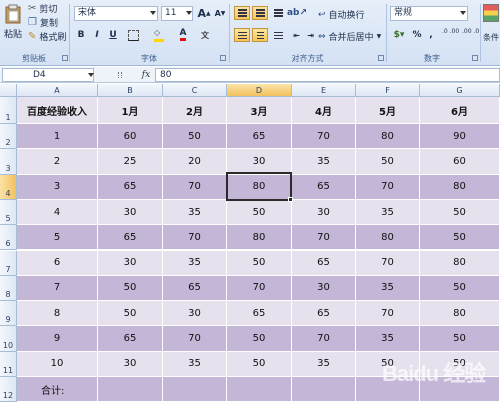 The image size is (500, 408). Describe the element at coordinates (133, 35) in the screenshot. I see `borders-button` at that location.